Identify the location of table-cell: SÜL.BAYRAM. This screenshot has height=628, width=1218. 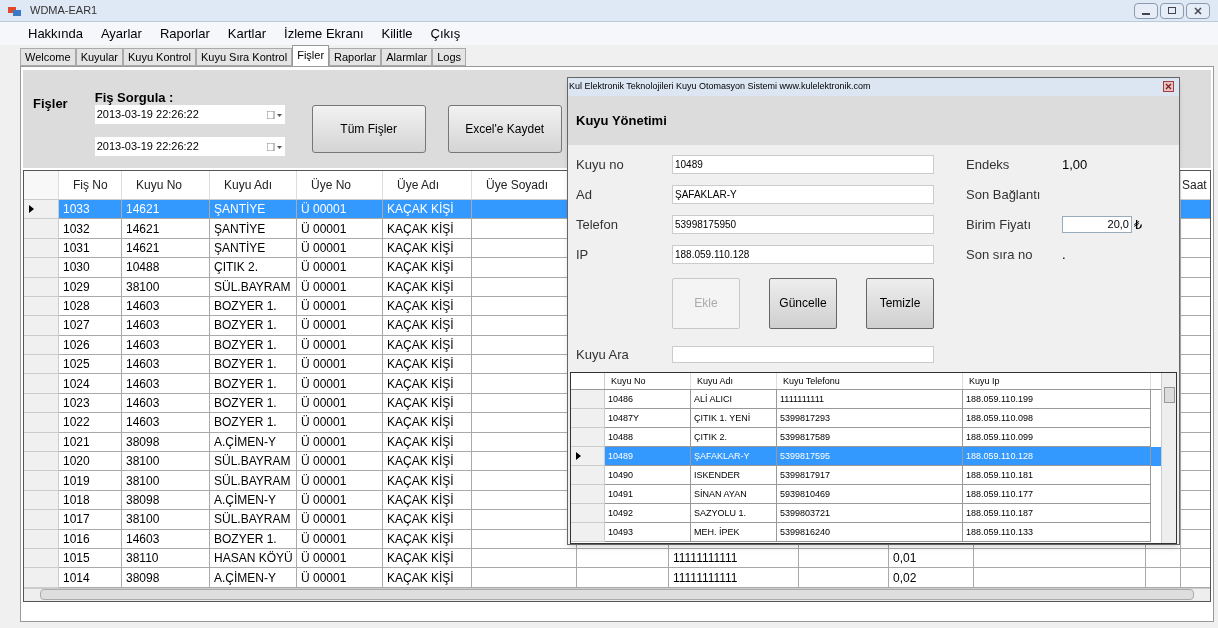
(253, 287).